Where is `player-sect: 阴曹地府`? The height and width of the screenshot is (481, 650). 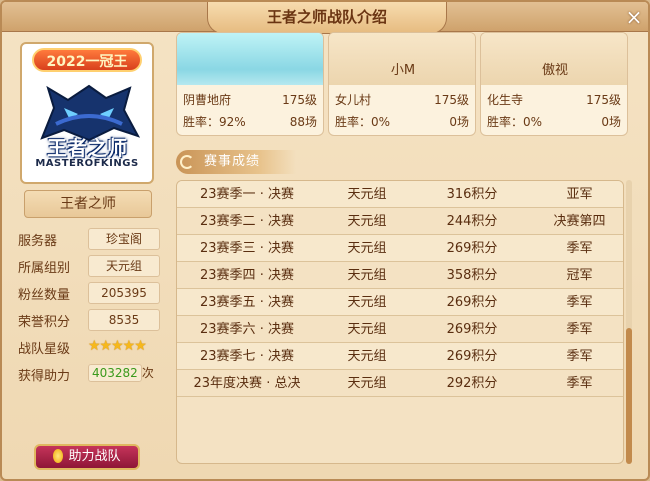
player-sect: 阴曹地府 is located at coordinates (207, 100).